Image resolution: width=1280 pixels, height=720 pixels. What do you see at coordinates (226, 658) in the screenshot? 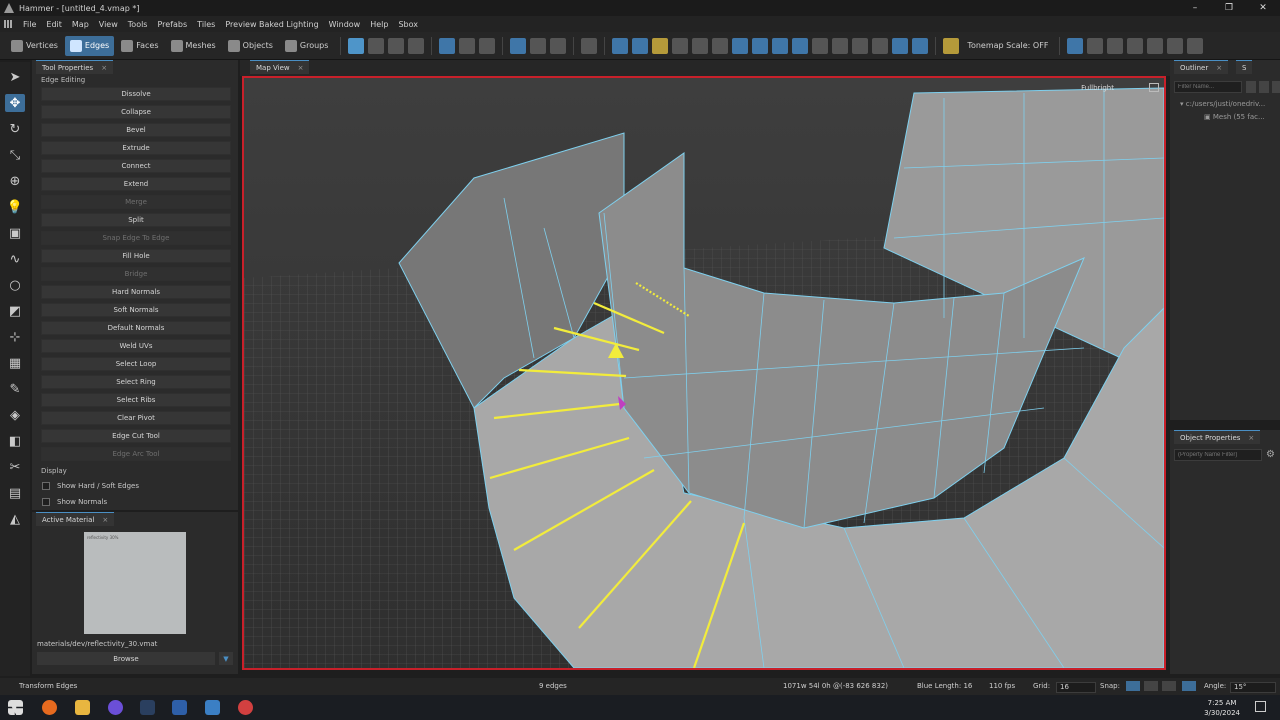
I see `browse-dropdown-icon: ▼` at bounding box center [226, 658].